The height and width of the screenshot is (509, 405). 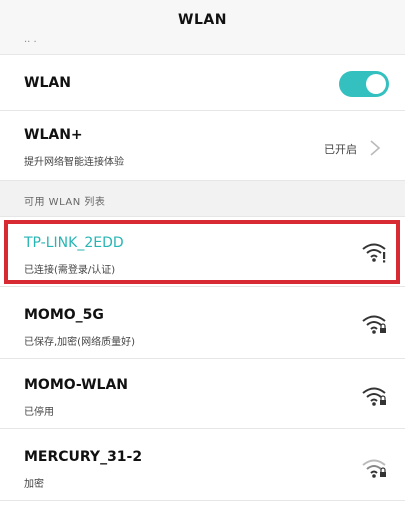 What do you see at coordinates (34, 484) in the screenshot?
I see `network-status: 加密` at bounding box center [34, 484].